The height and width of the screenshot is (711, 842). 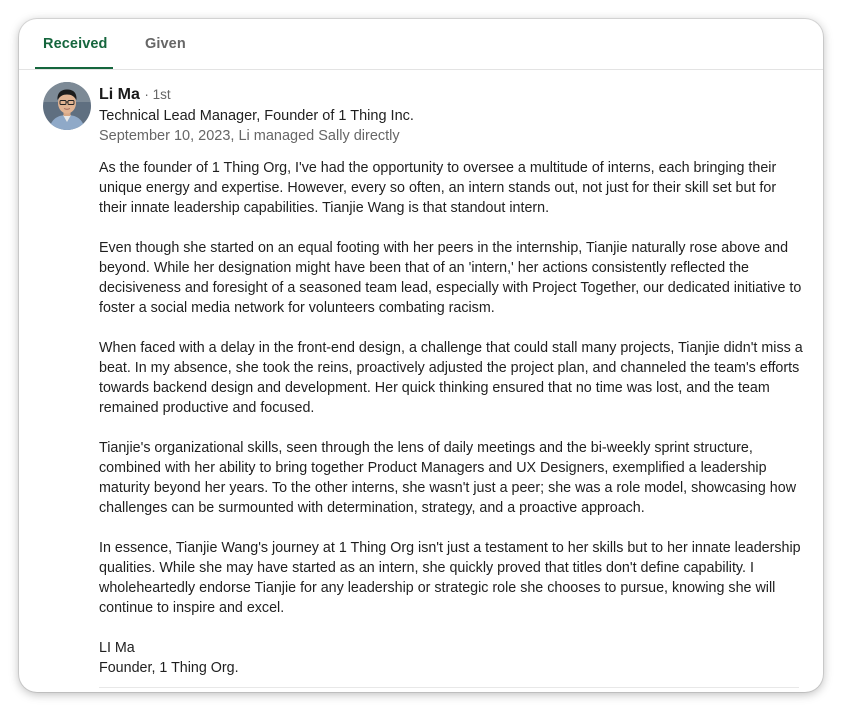 I want to click on tab-given: Given, so click(x=165, y=44).